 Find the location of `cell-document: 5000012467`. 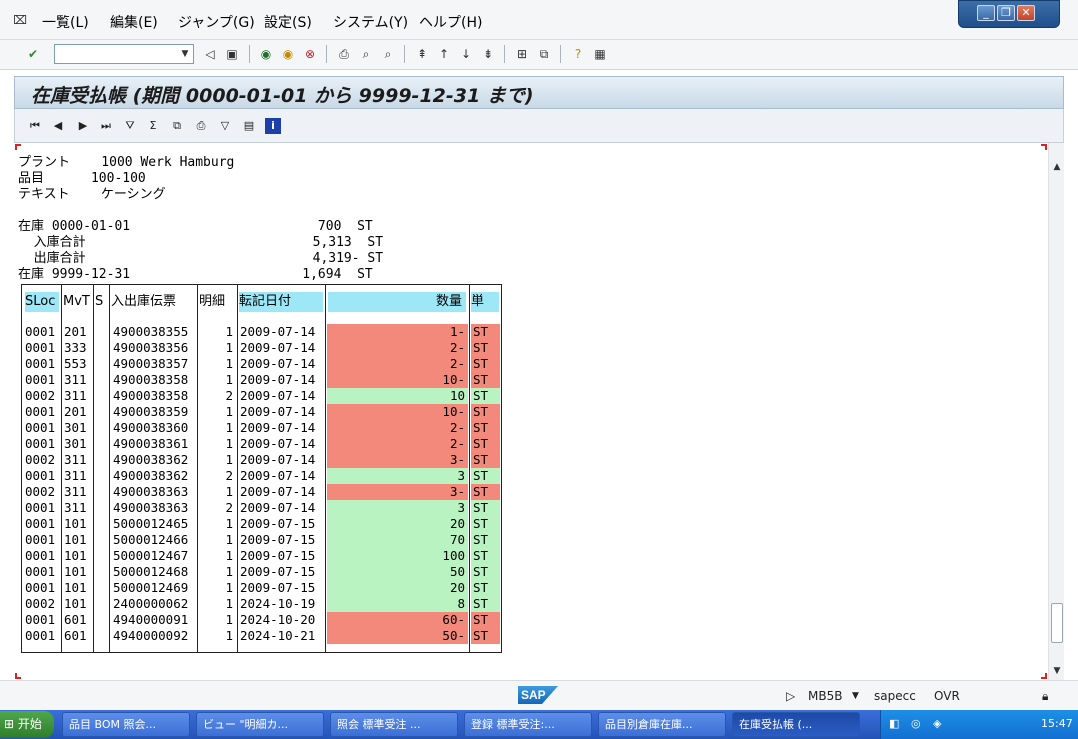

cell-document: 5000012467 is located at coordinates (154, 556).